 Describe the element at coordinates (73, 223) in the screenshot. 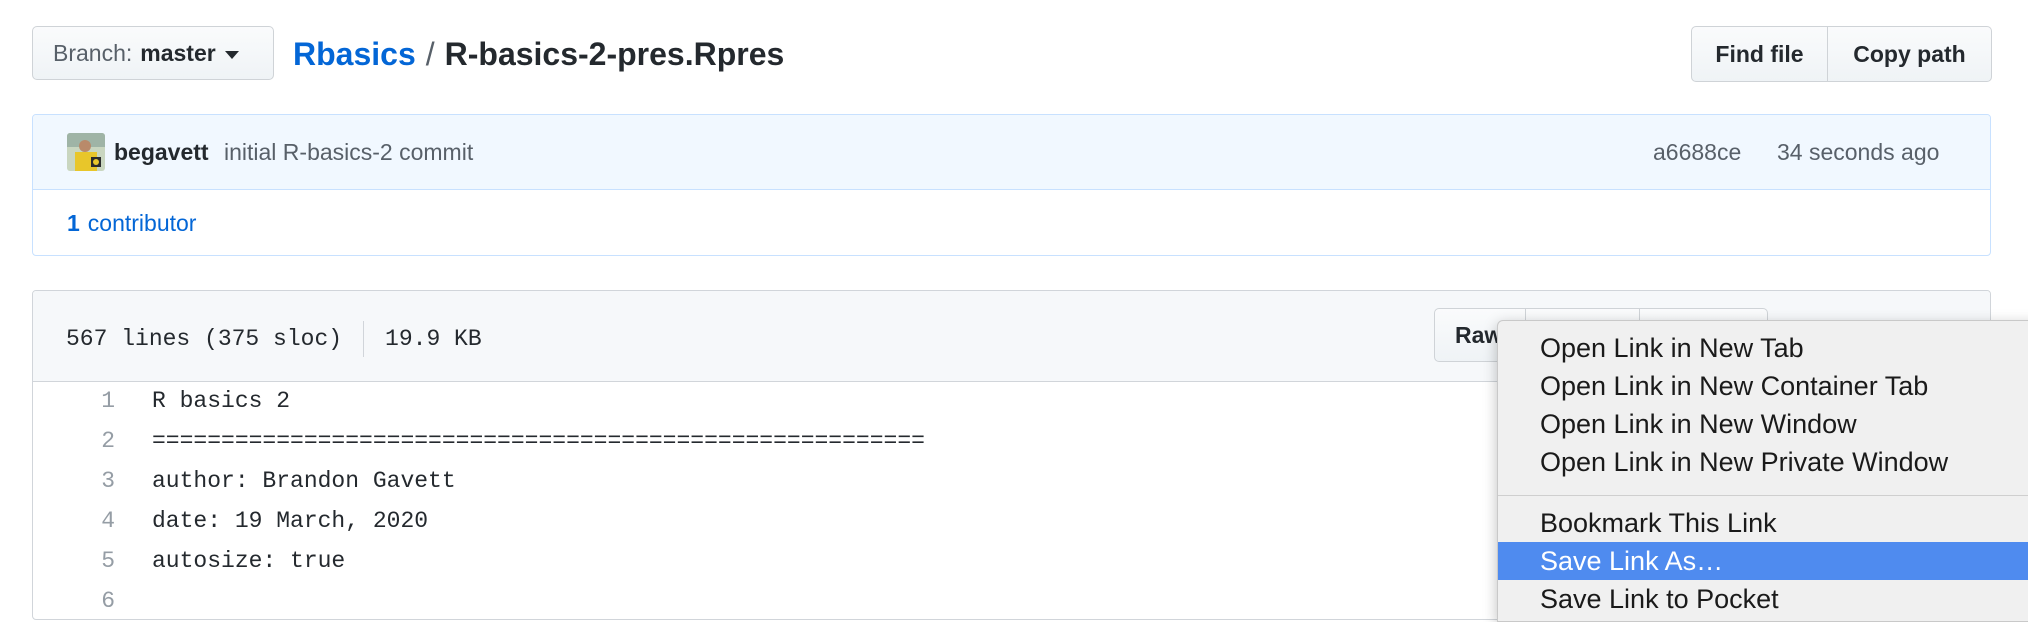

I see `contributor-count: 1` at that location.